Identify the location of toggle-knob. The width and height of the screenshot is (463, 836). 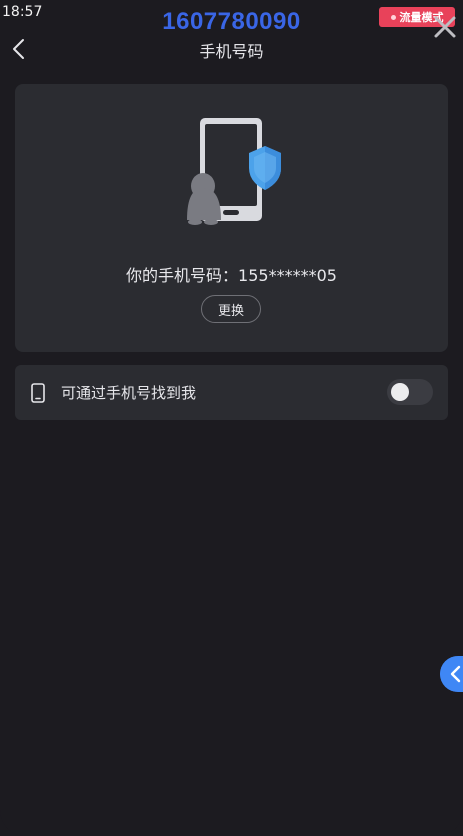
(400, 392).